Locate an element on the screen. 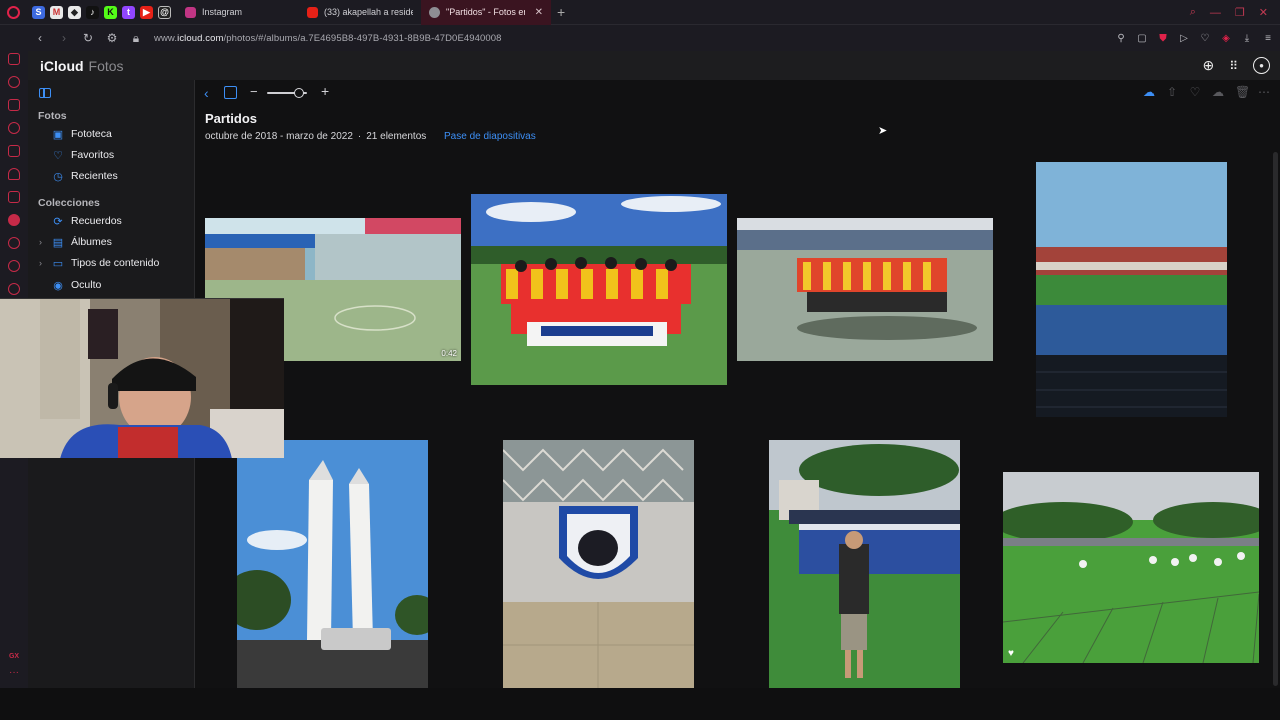 Image resolution: width=1280 pixels, height=720 pixels. trash-icon: 🗑︎ is located at coordinates (1242, 92).